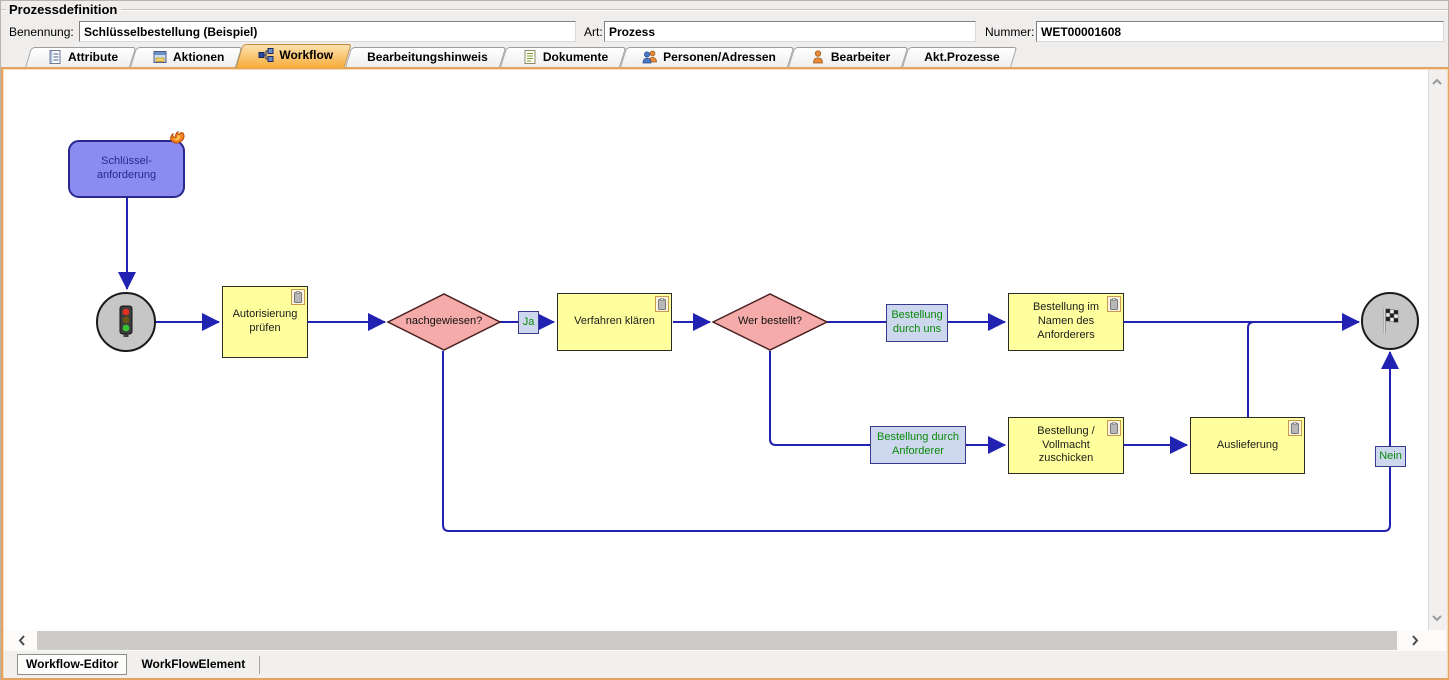 This screenshot has width=1449, height=680. I want to click on node-label: Bestellung im Namen des Anforderers, so click(1066, 321).